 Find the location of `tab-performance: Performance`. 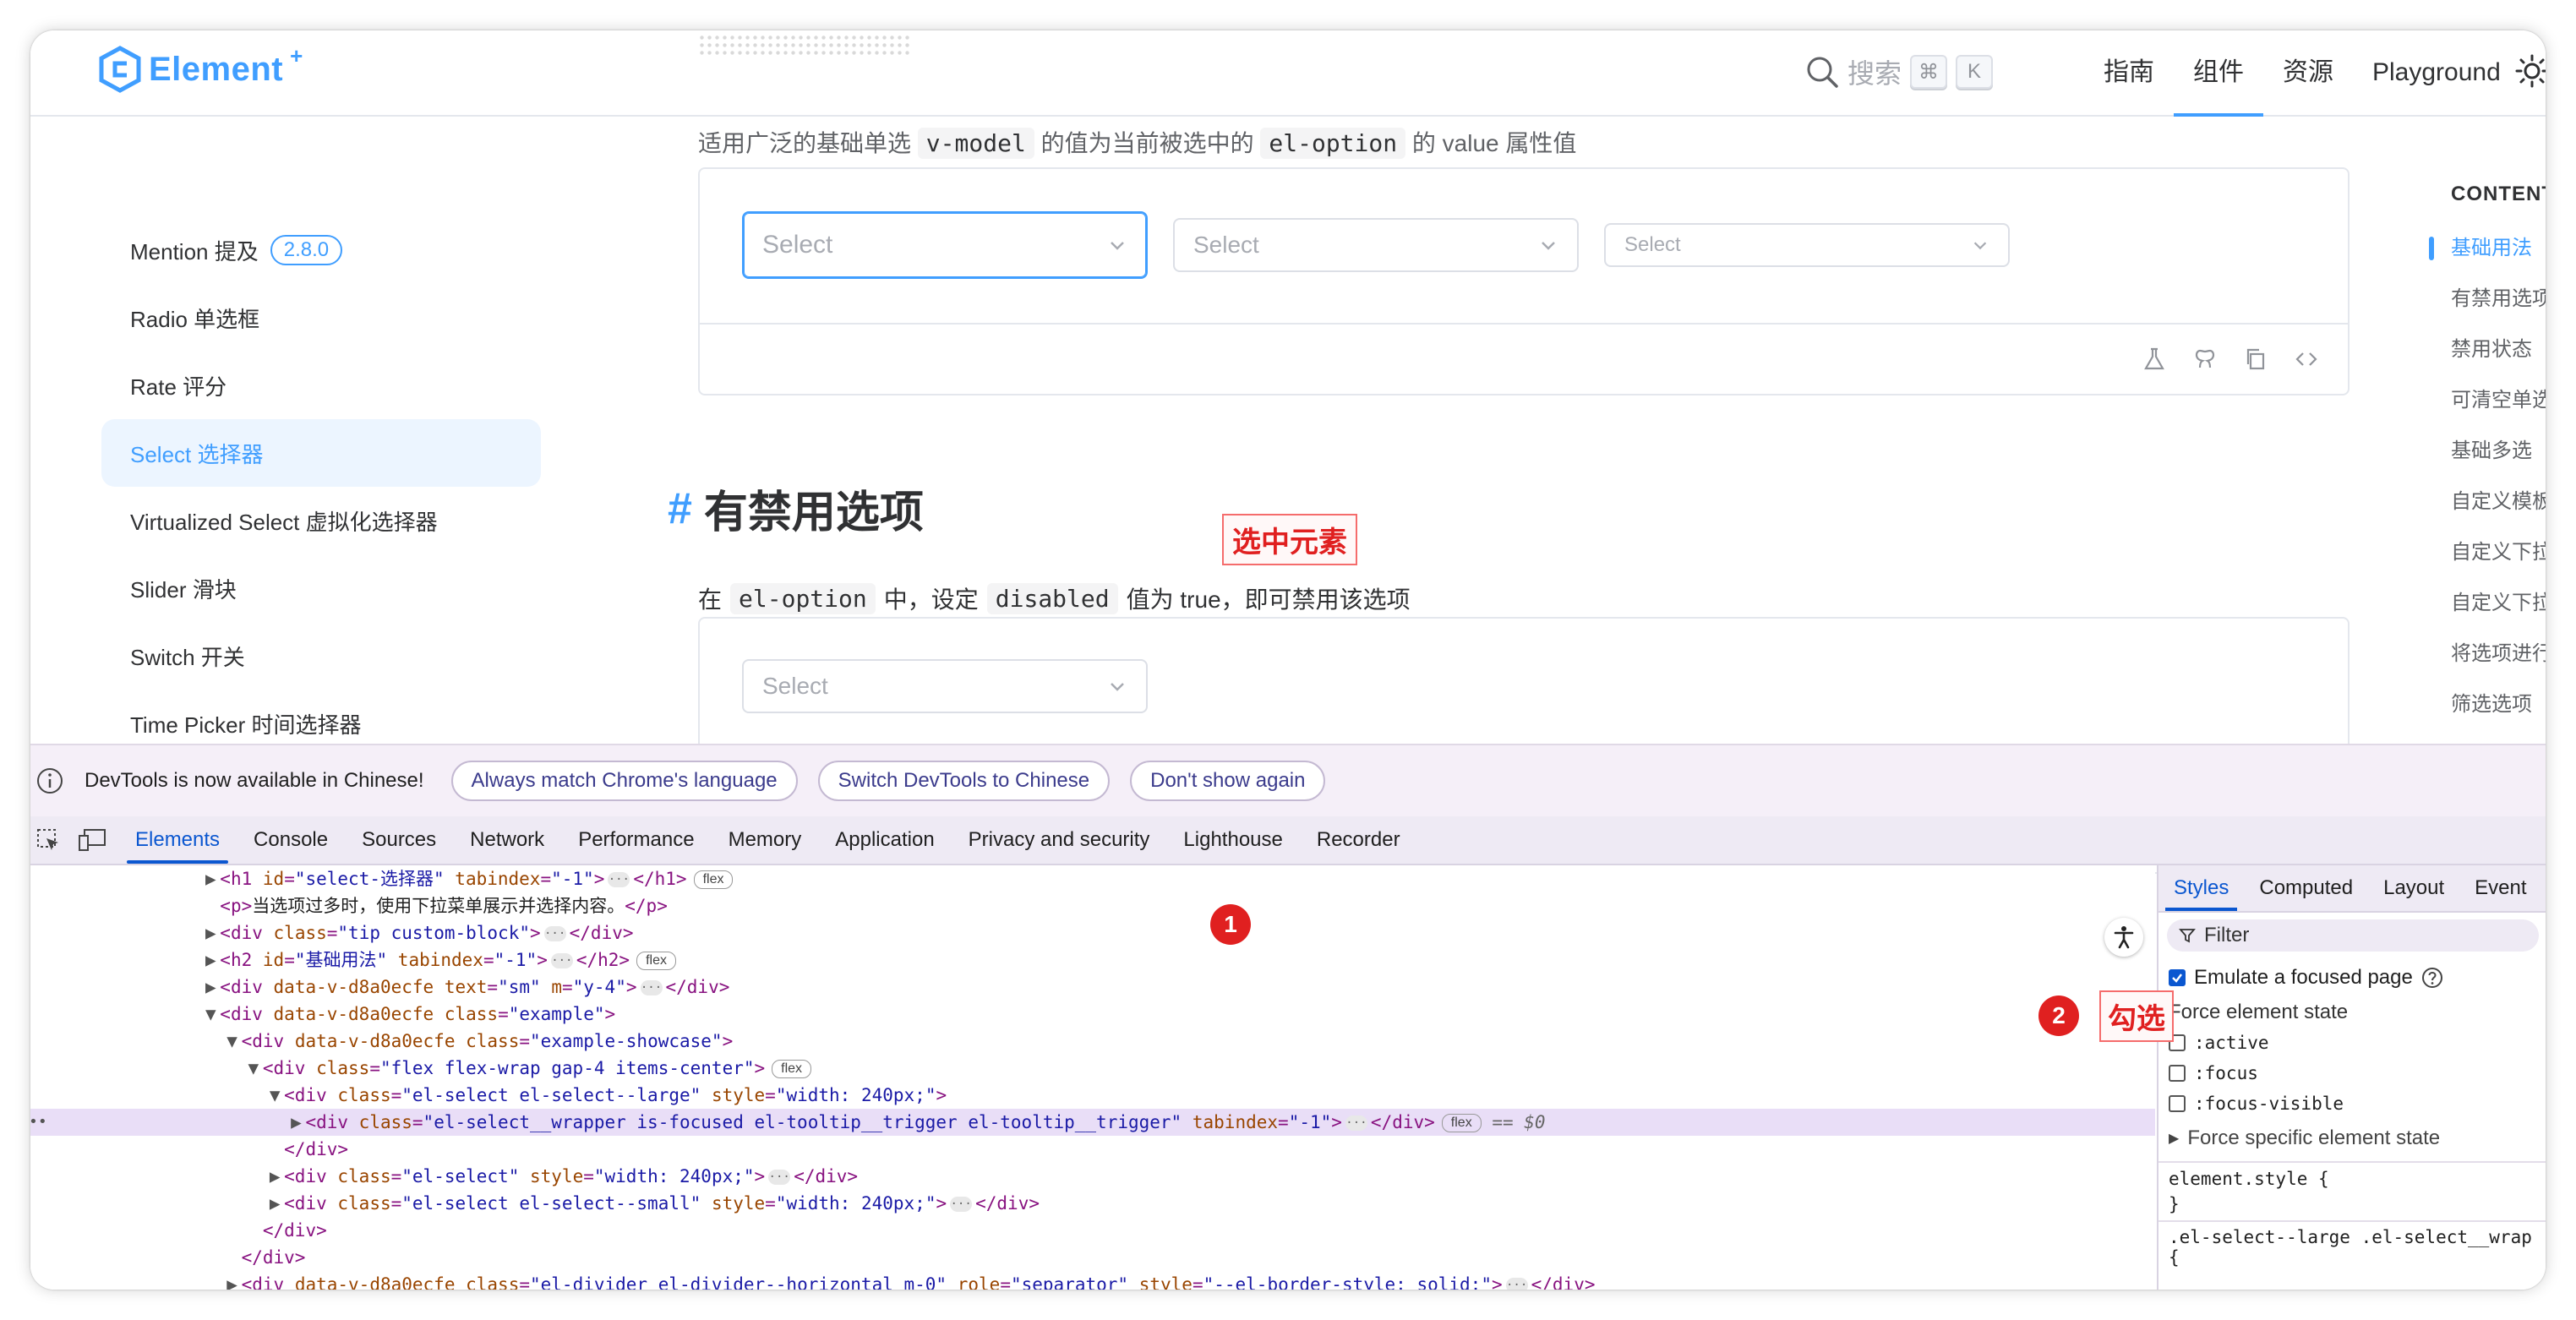

tab-performance: Performance is located at coordinates (636, 840).